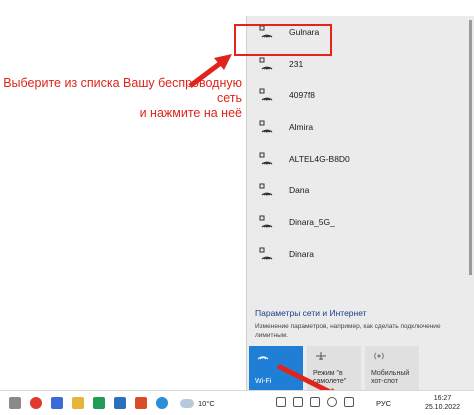  I want to click on network-item-dinara-5g: Dinara_5G_, so click(360, 222).